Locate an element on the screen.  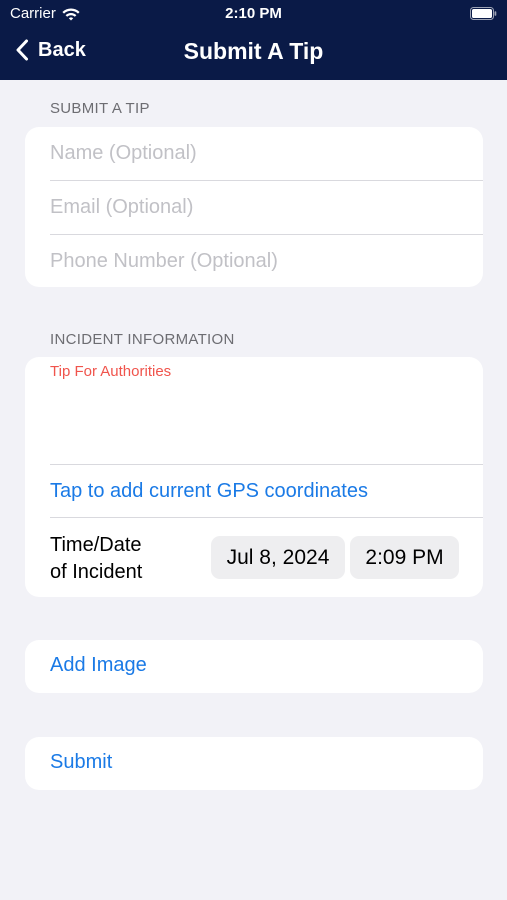
datetime-label: Time/Date of Incident is located at coordinates (125, 559).